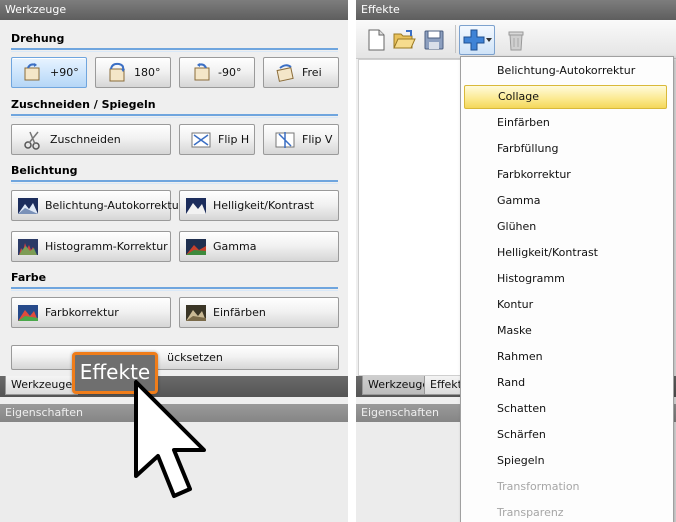 The image size is (676, 522). Describe the element at coordinates (538, 486) in the screenshot. I see `menu-item: Transformation` at that location.